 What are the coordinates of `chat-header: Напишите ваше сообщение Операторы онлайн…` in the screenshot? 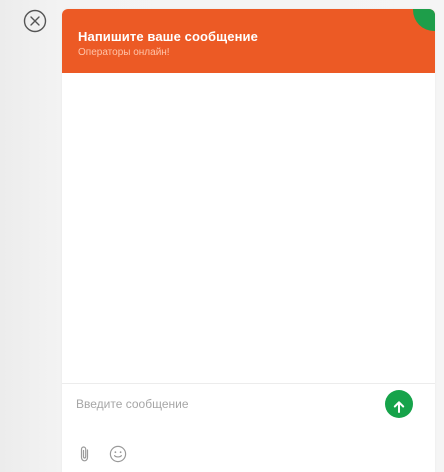 It's located at (248, 41).